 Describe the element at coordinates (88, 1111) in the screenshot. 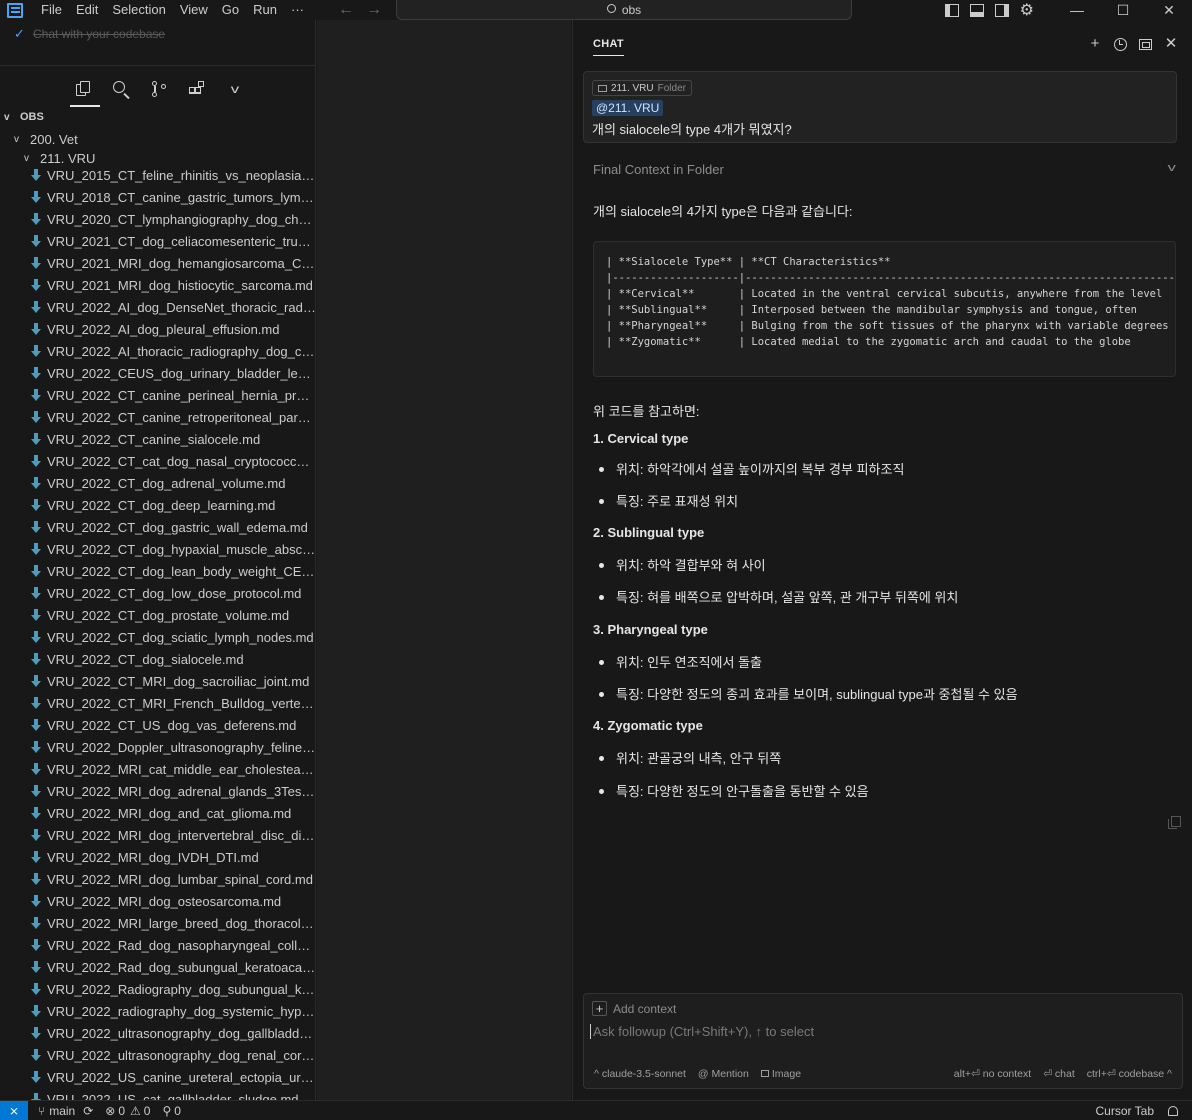

I see `sync-icon: ⟳` at that location.